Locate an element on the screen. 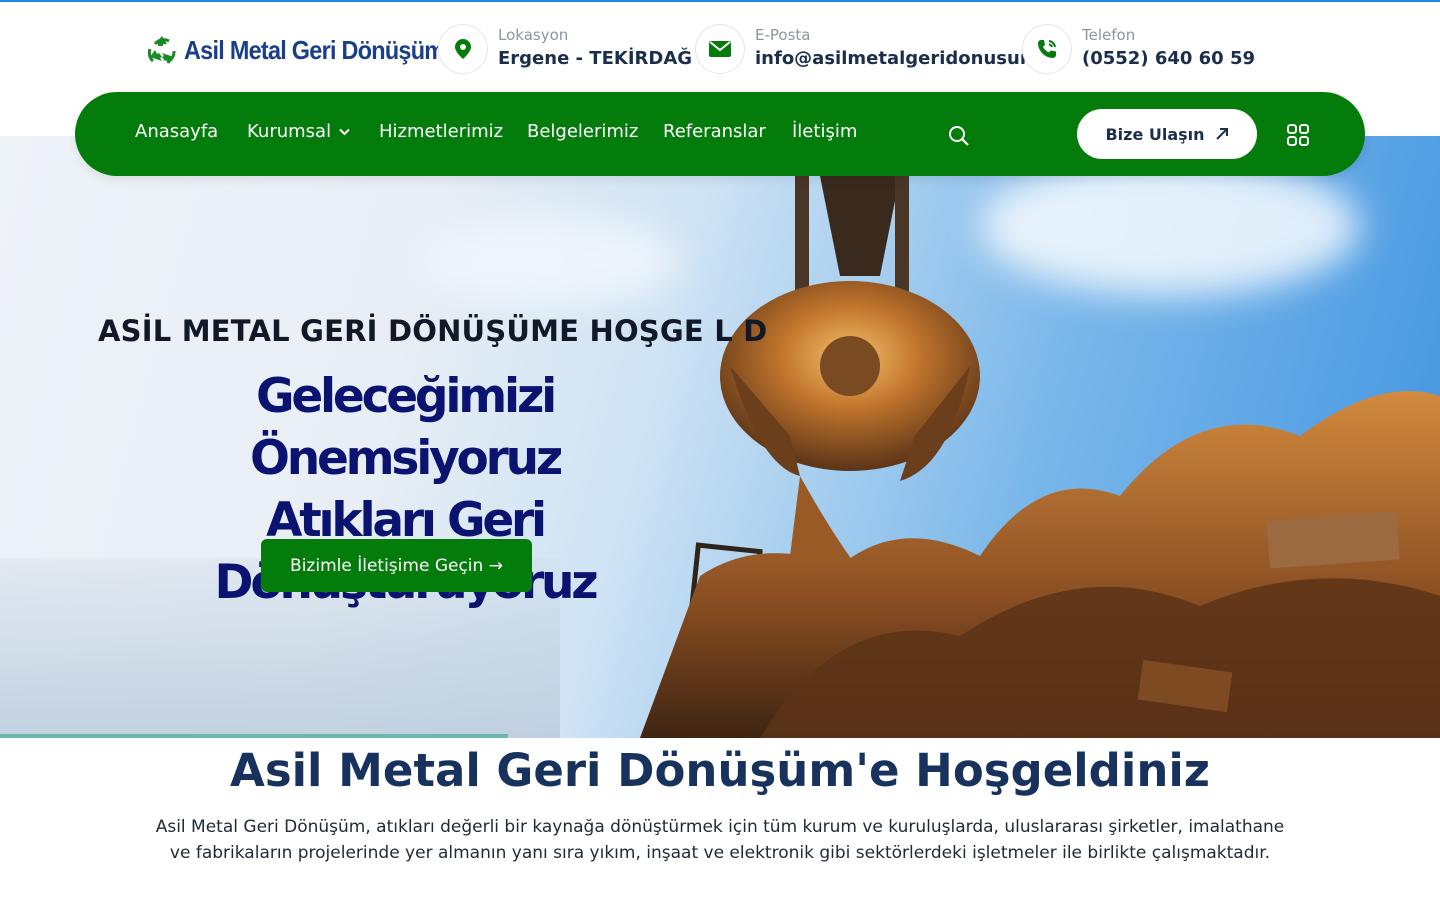  hero-contact-button: Bizimle İletişime Geçin → is located at coordinates (396, 565).